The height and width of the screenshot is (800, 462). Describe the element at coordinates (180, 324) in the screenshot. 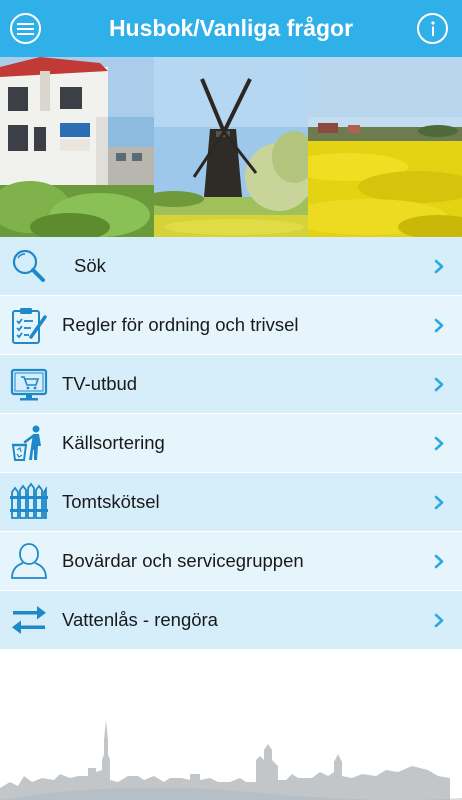

I see `menu-item-label: Regler för ordning och trivsel` at that location.